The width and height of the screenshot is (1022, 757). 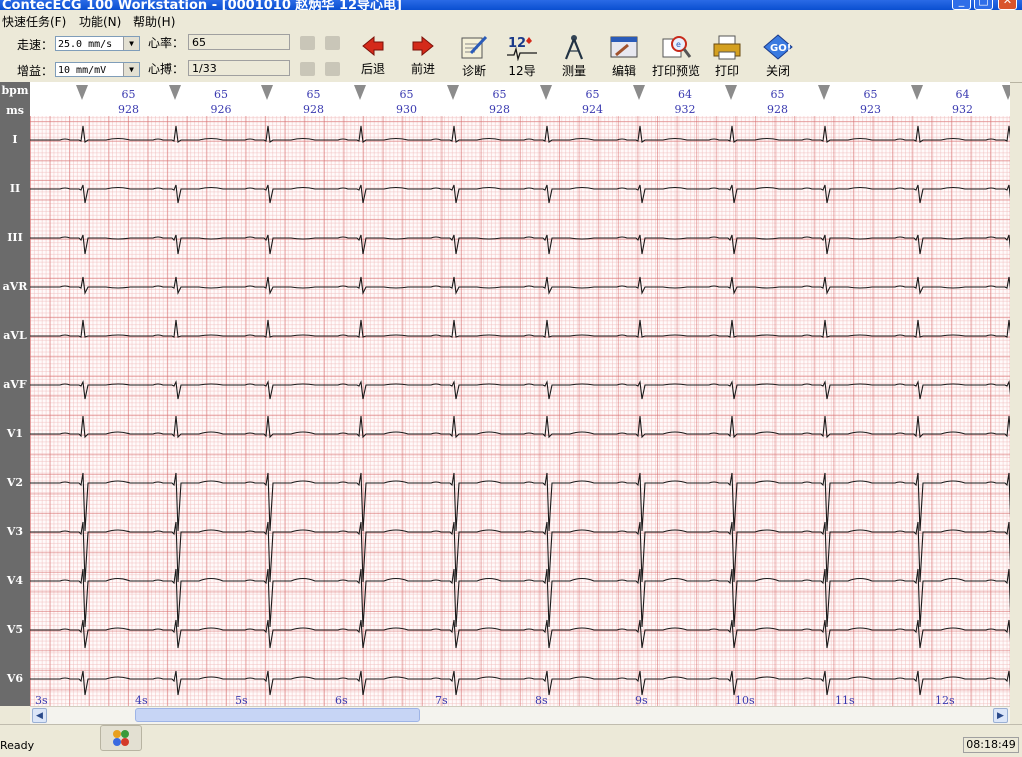 What do you see at coordinates (870, 109) in the screenshot?
I see `beat-interval-ms: 923` at bounding box center [870, 109].